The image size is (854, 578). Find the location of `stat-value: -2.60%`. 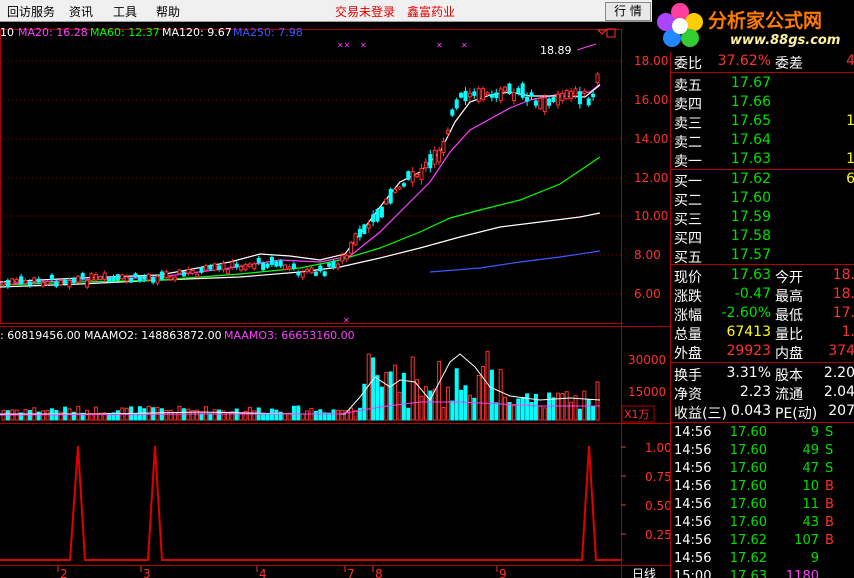

stat-value: -2.60% is located at coordinates (746, 313).